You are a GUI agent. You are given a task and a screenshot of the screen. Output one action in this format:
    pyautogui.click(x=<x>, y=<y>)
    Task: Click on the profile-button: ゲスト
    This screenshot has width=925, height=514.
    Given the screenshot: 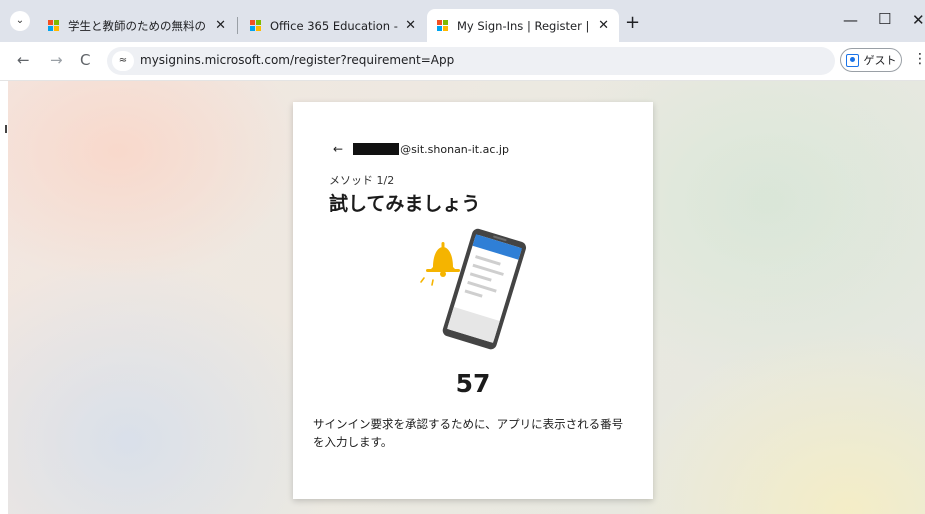 What is the action you would take?
    pyautogui.click(x=871, y=60)
    